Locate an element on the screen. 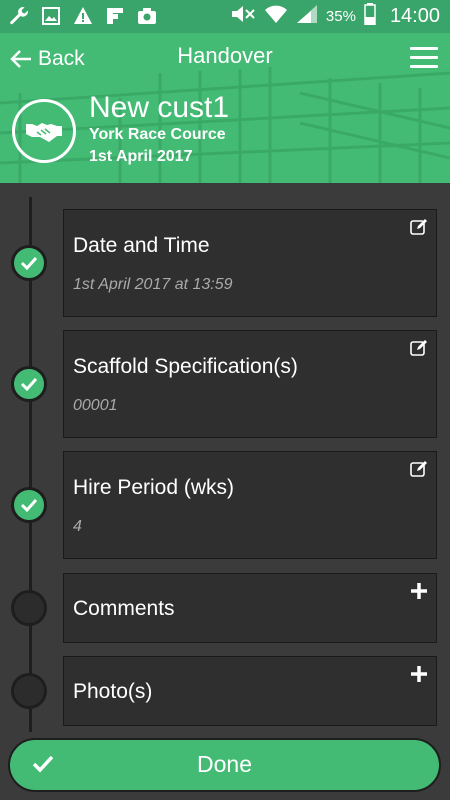  done-label: Done is located at coordinates (224, 764).